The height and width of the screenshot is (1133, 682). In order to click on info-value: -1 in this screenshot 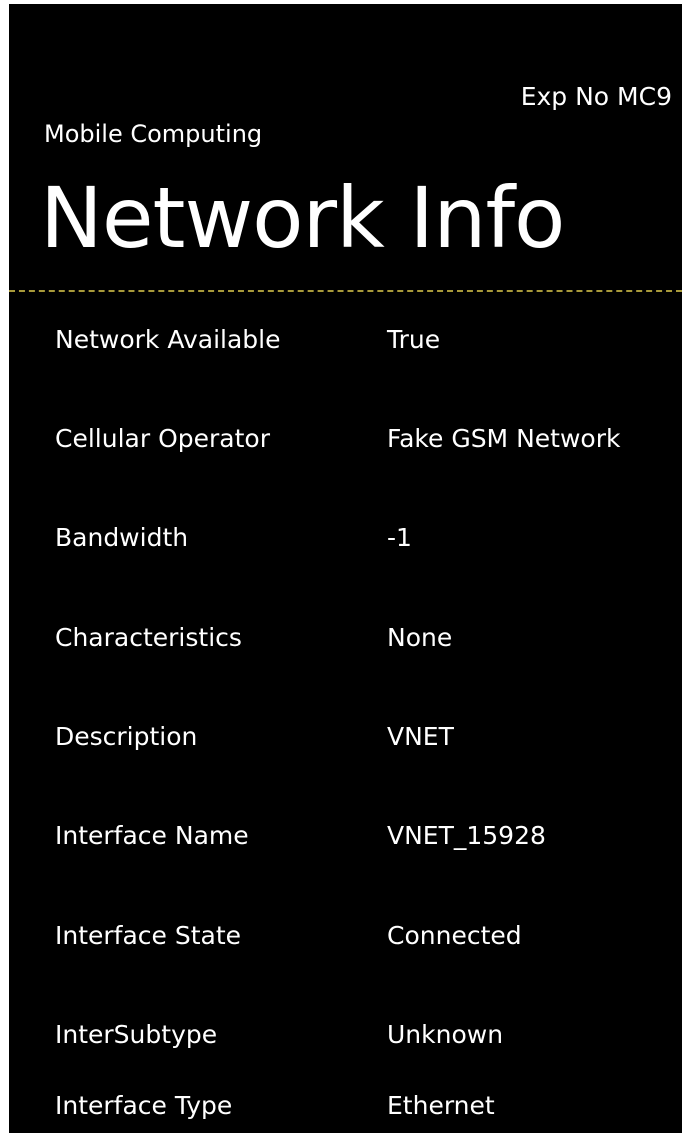, I will do `click(399, 537)`.